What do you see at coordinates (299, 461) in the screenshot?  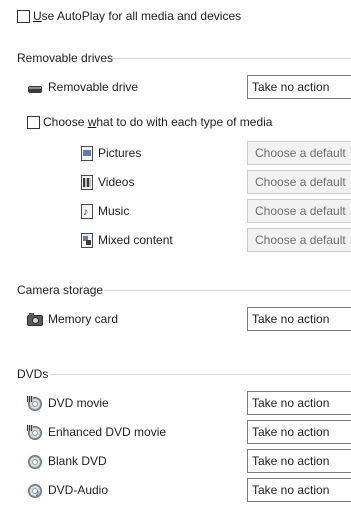 I see `blank-dvd-select: Take no action` at bounding box center [299, 461].